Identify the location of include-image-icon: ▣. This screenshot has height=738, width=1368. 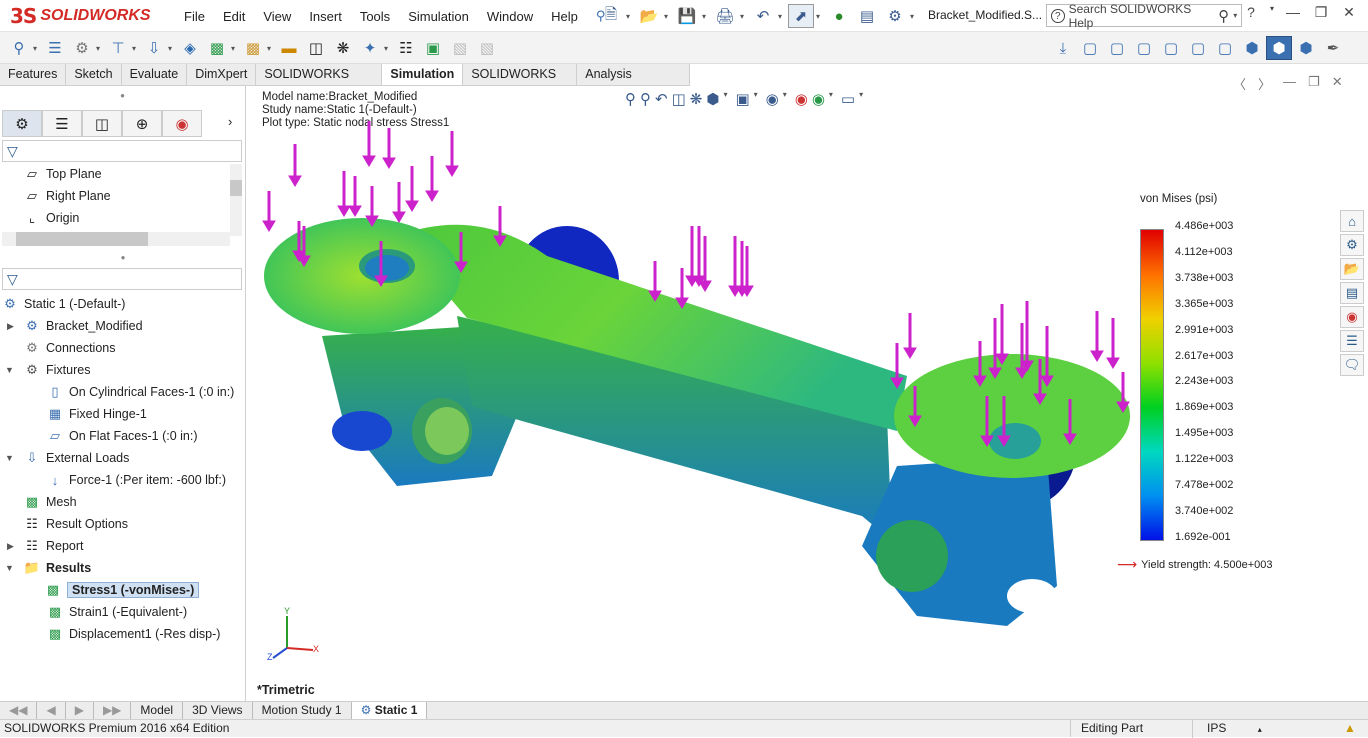
(433, 48).